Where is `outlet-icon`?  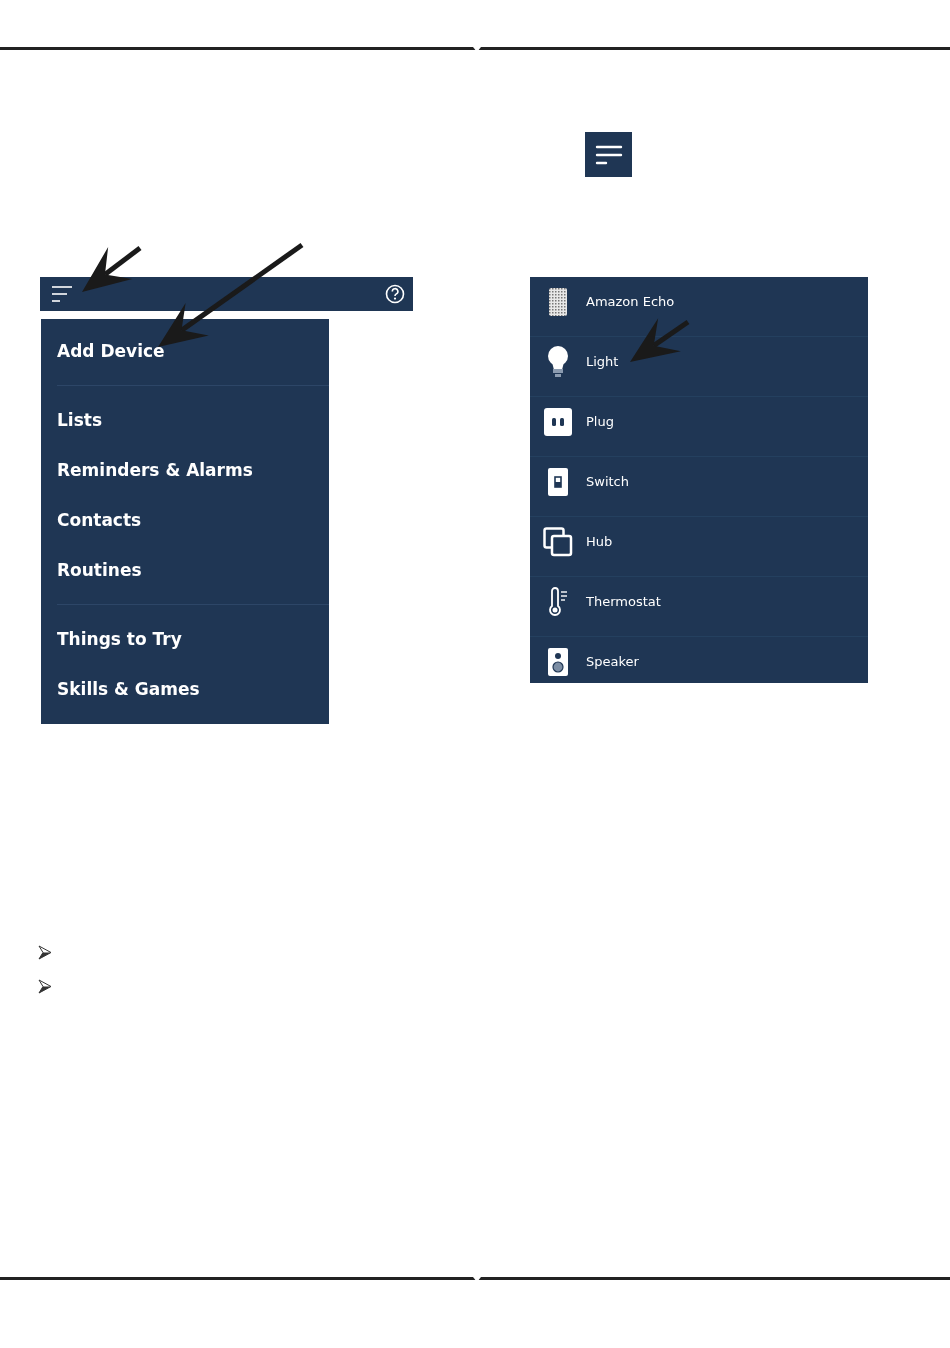 outlet-icon is located at coordinates (558, 421).